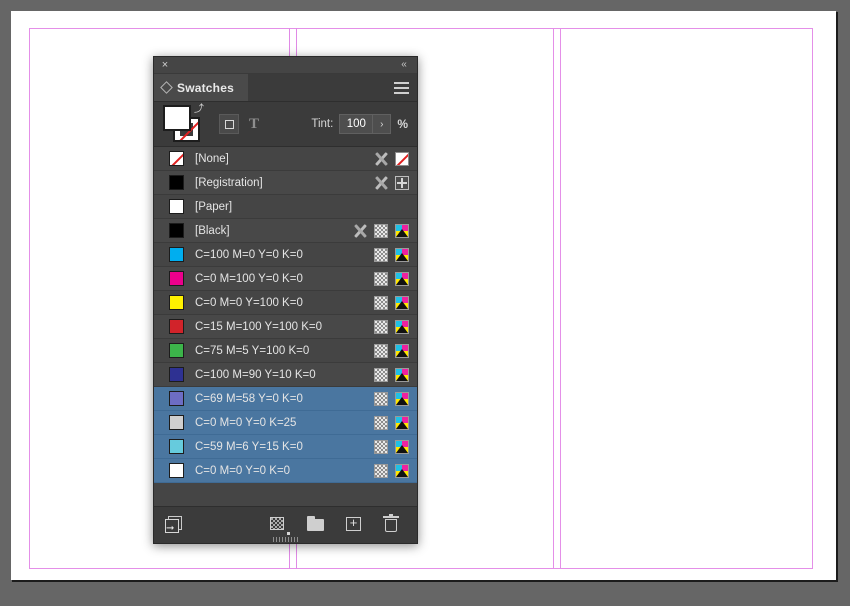 The width and height of the screenshot is (850, 606). I want to click on swatch-name-label: C=100 M=90 Y=10 K=0, so click(255, 374).